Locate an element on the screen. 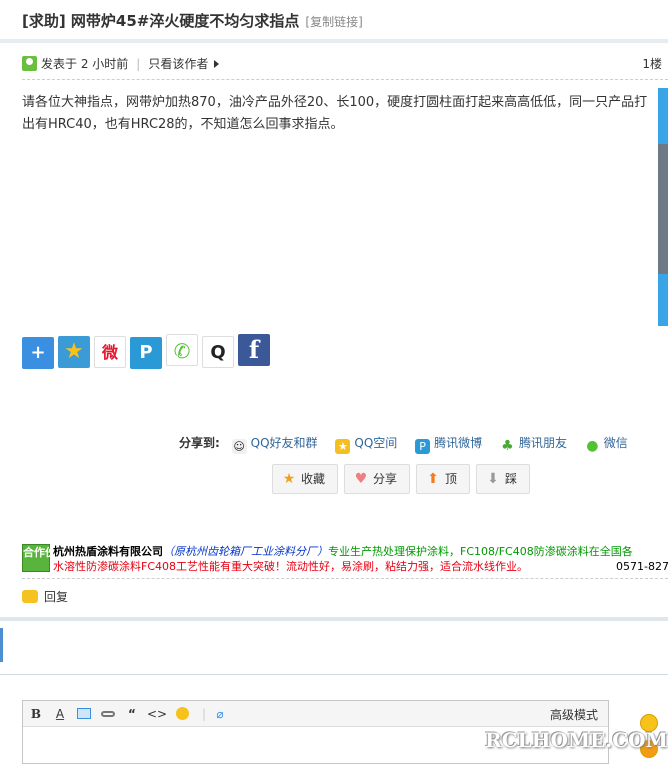  thread-title: [求助] 网带炉45#淬火硬度不均匀求指点 [复制链接] is located at coordinates (192, 20).